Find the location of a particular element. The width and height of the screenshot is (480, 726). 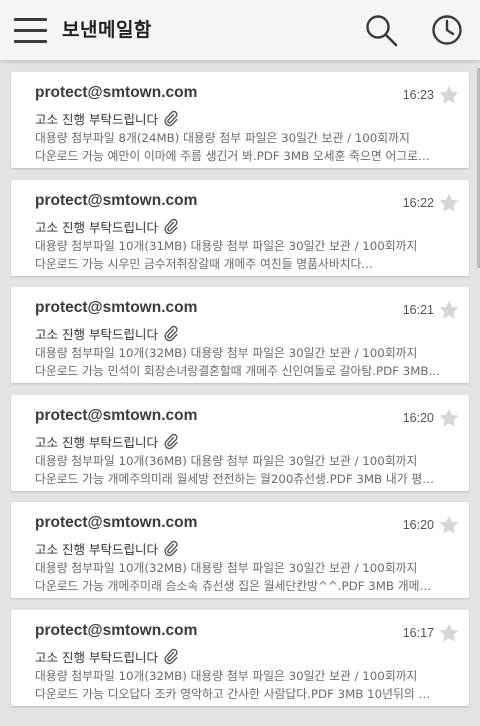

hamburger-menu-icon is located at coordinates (30, 30).